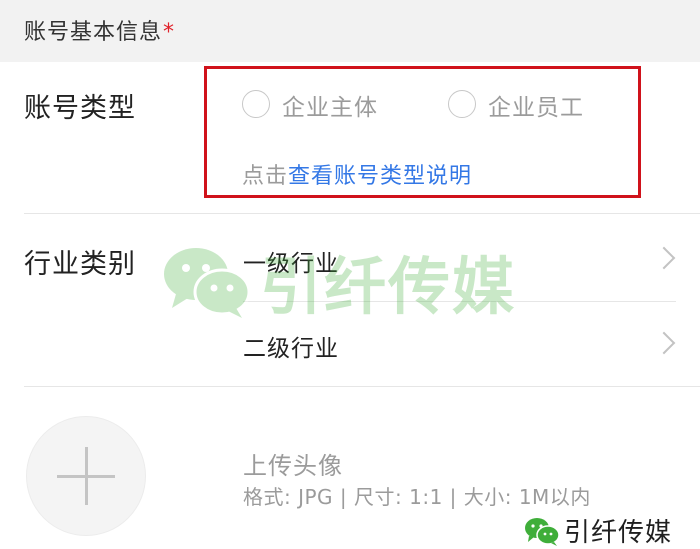 This screenshot has height=549, width=700. I want to click on industry-label: 行业类别, so click(80, 264).